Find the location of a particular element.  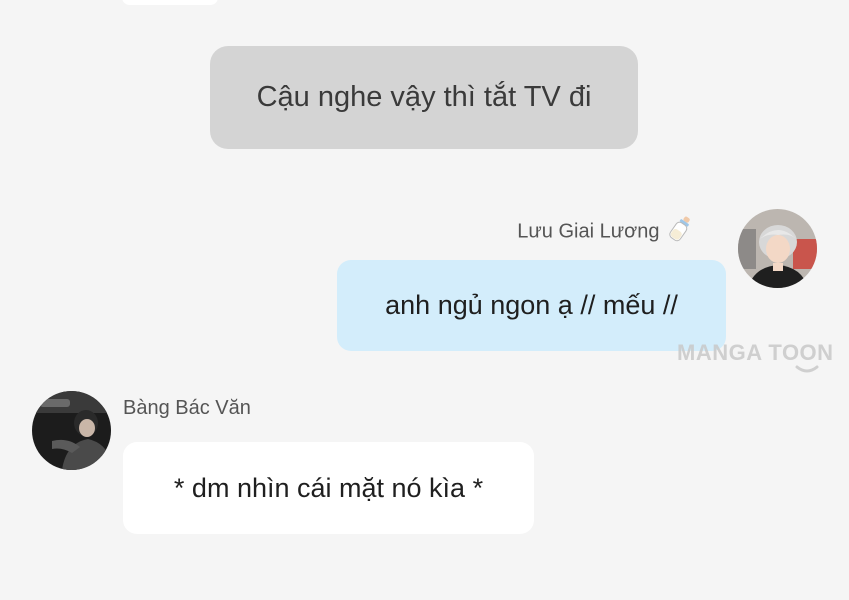

avatar-left is located at coordinates (71, 430).